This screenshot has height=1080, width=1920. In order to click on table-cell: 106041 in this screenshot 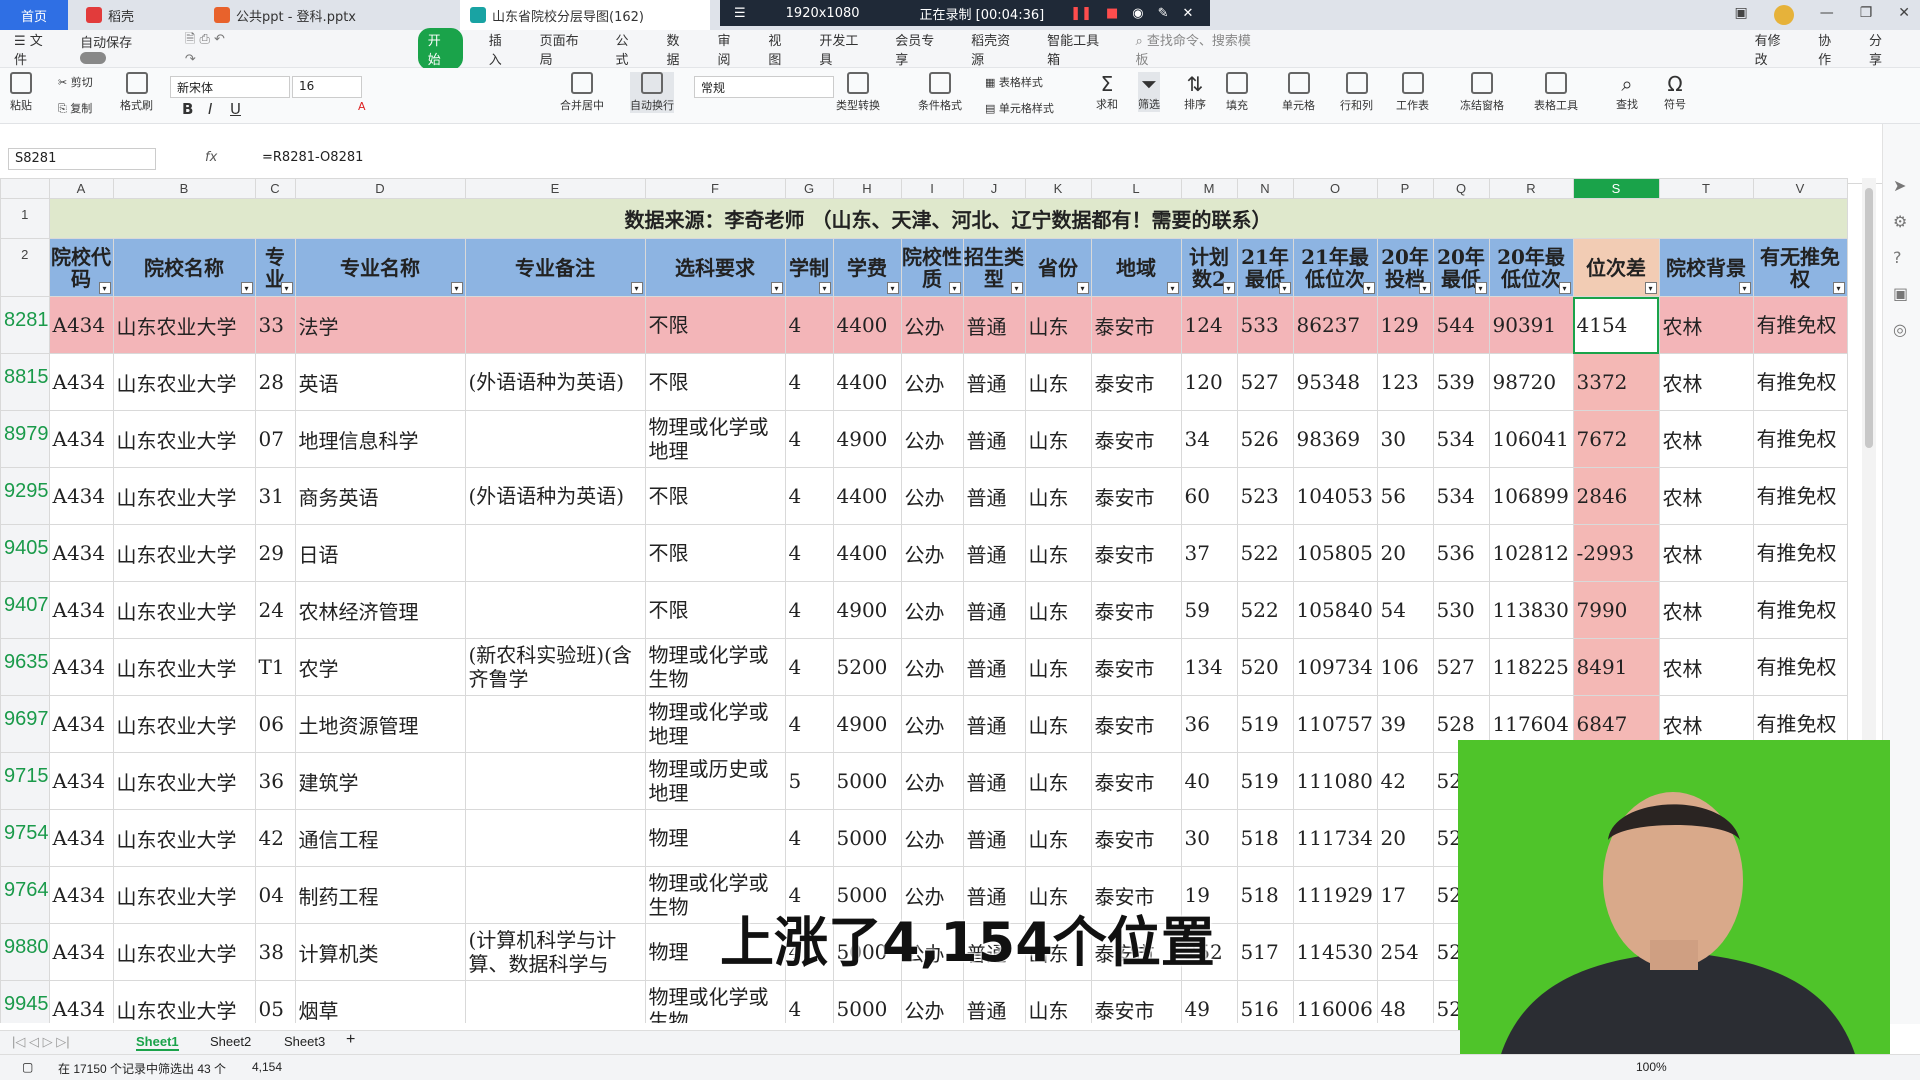, I will do `click(1531, 439)`.